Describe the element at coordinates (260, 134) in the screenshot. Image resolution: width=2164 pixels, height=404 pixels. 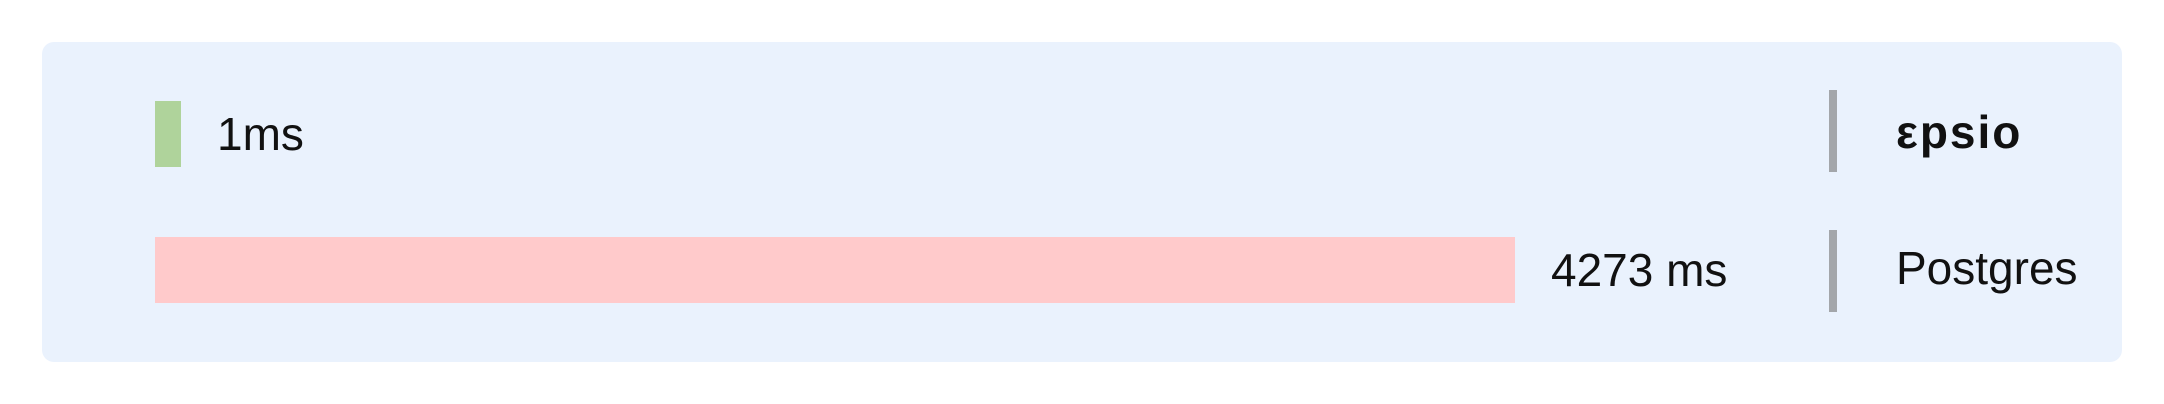
I see `value-label-epsio: 1ms` at that location.